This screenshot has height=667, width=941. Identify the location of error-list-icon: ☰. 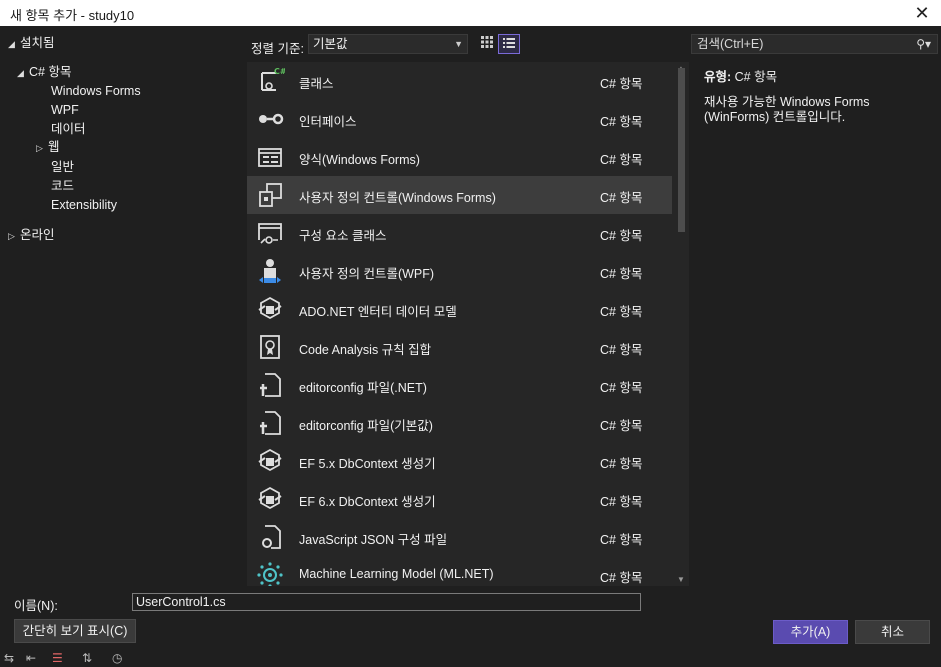
(57, 658).